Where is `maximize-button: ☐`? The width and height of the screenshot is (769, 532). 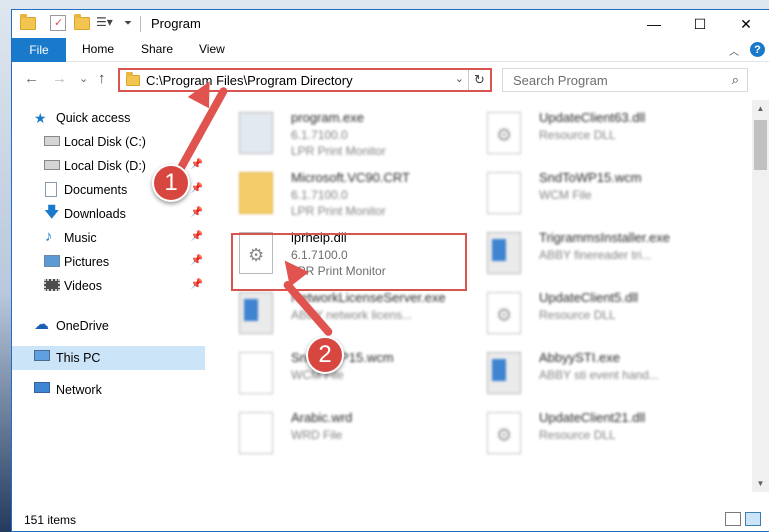 maximize-button: ☐ is located at coordinates (700, 24).